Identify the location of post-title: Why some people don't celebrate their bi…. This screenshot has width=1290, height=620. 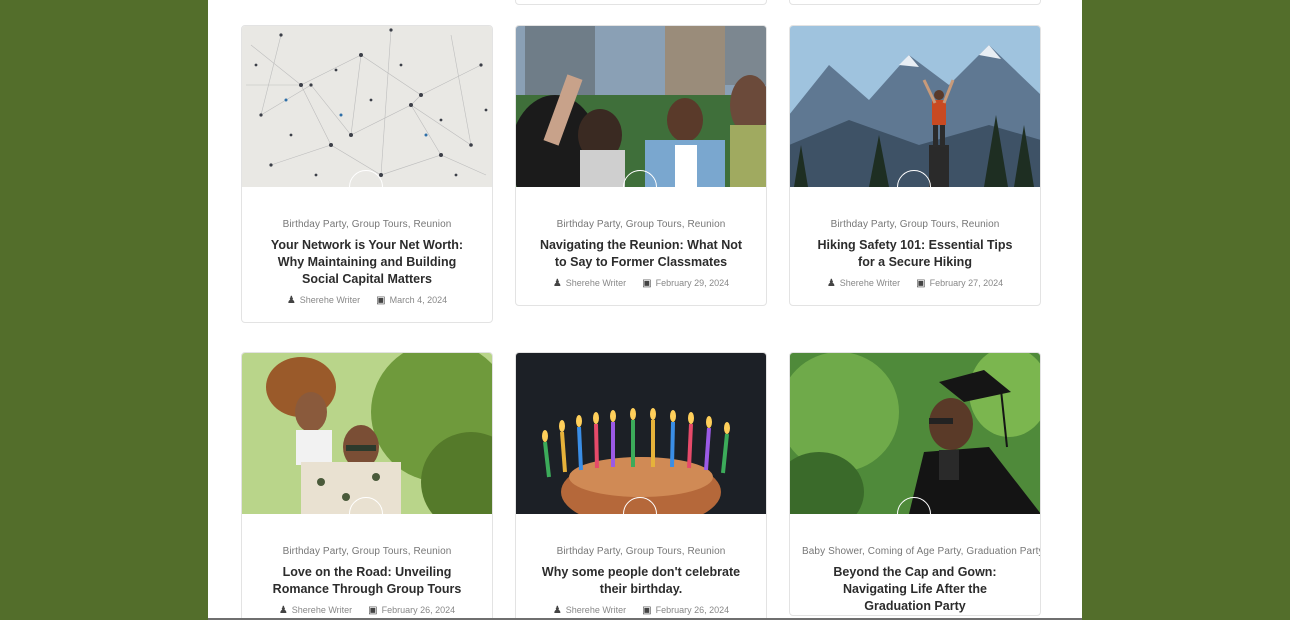
(641, 581).